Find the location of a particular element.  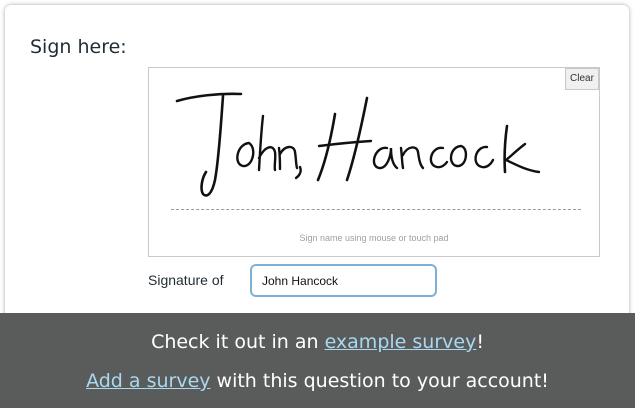

add-survey-link: Add a survey is located at coordinates (148, 381).